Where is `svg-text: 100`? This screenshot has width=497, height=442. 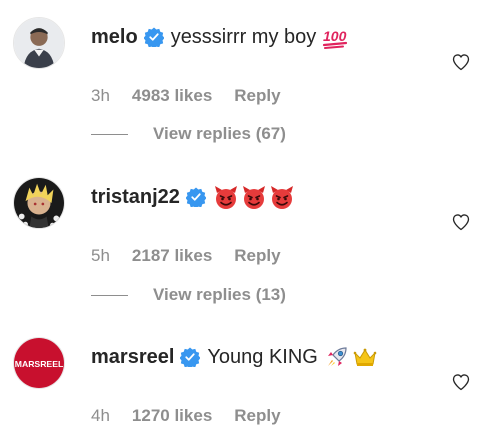
svg-text: 100 is located at coordinates (335, 36).